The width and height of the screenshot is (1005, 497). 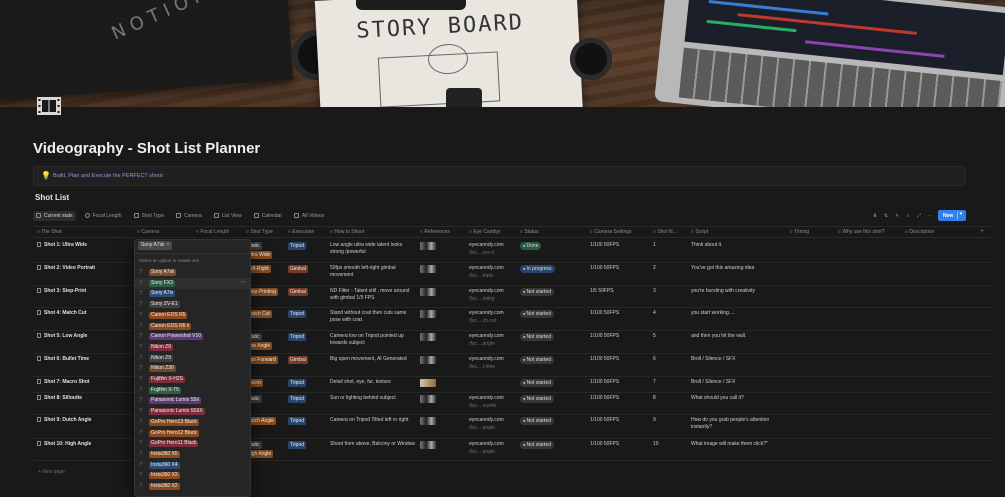 I want to click on dropdown-option: ⠿ GoPro Hero13 Black, so click(x=192, y=422).